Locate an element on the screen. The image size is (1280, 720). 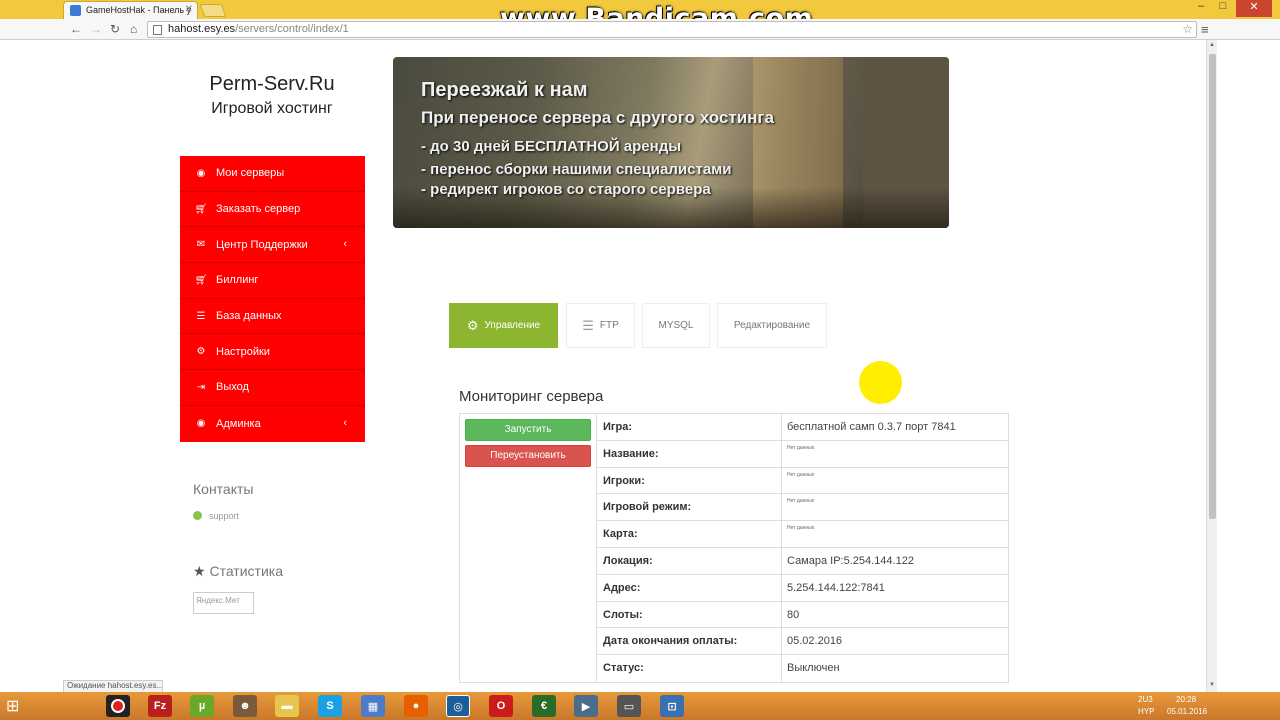
monitor-heading: Мониторинг сервера is located at coordinates (531, 396).